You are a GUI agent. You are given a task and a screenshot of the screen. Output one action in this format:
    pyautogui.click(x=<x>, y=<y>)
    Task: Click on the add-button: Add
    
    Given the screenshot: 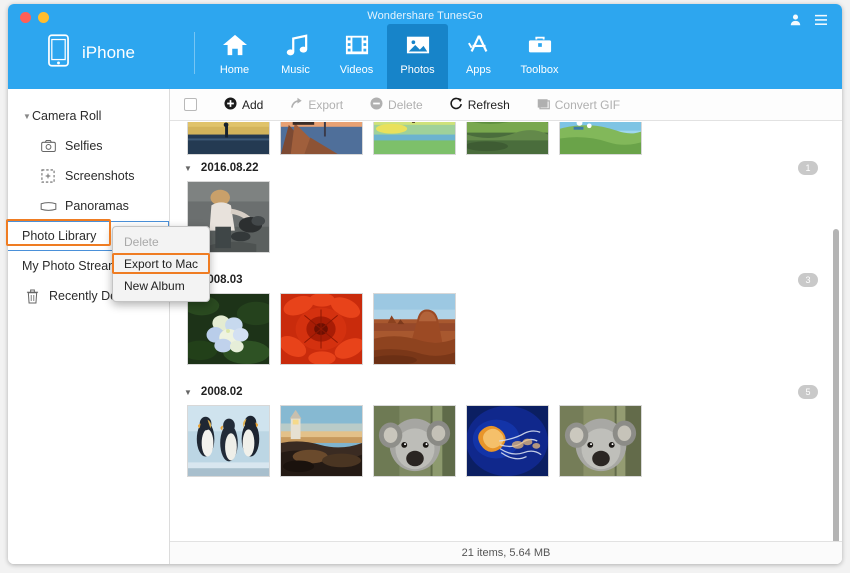 What is the action you would take?
    pyautogui.click(x=243, y=104)
    